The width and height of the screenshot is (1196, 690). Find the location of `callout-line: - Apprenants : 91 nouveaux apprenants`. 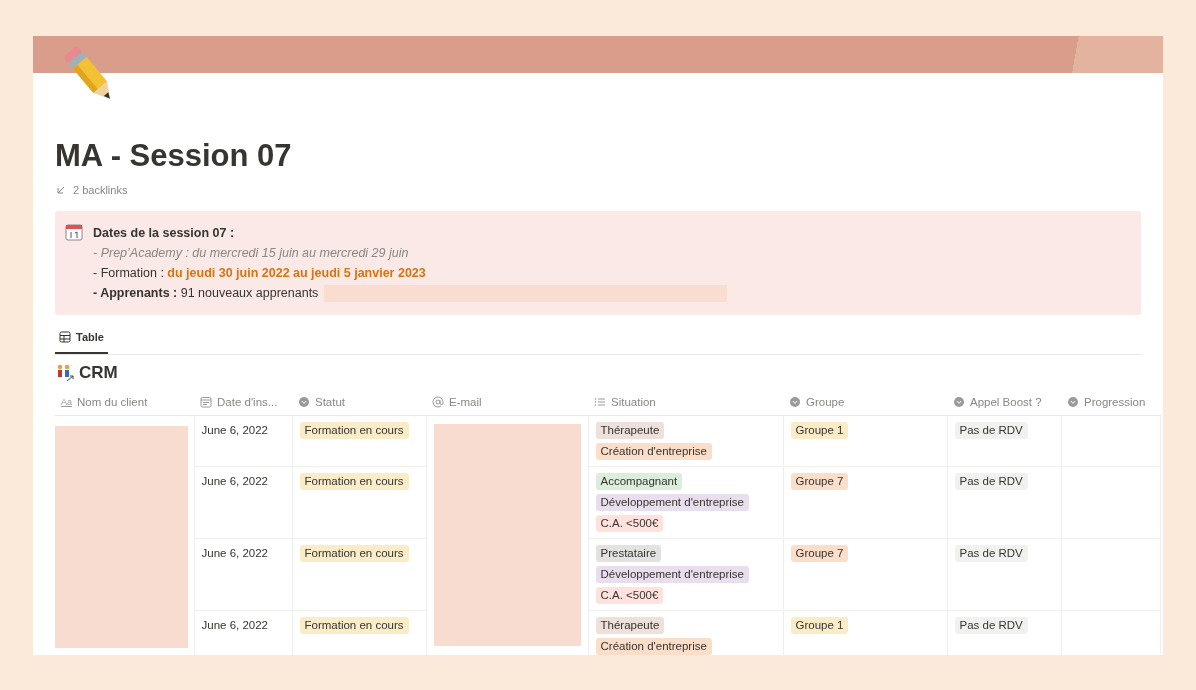

callout-line: - Apprenants : 91 nouveaux apprenants is located at coordinates (206, 292).